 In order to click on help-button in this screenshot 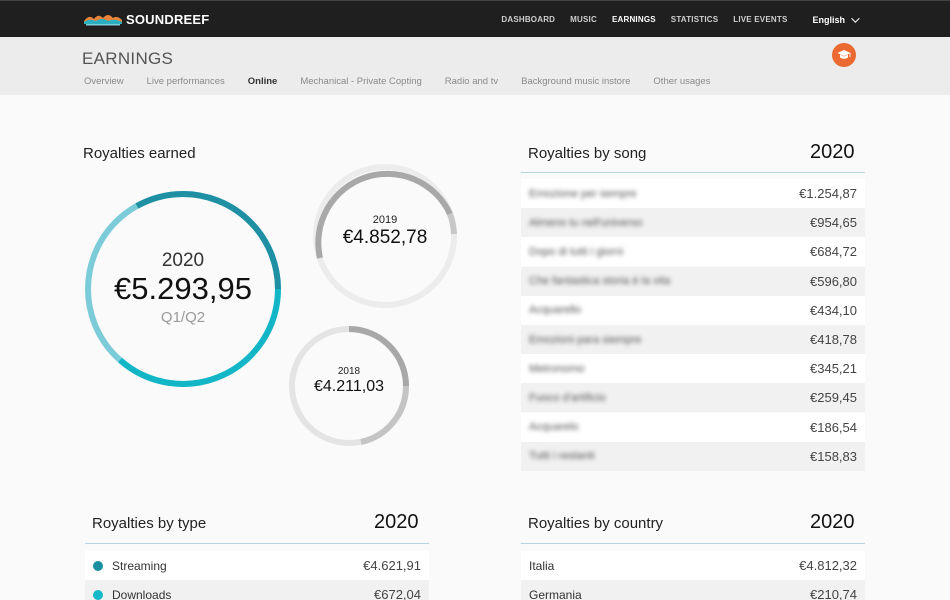, I will do `click(844, 55)`.